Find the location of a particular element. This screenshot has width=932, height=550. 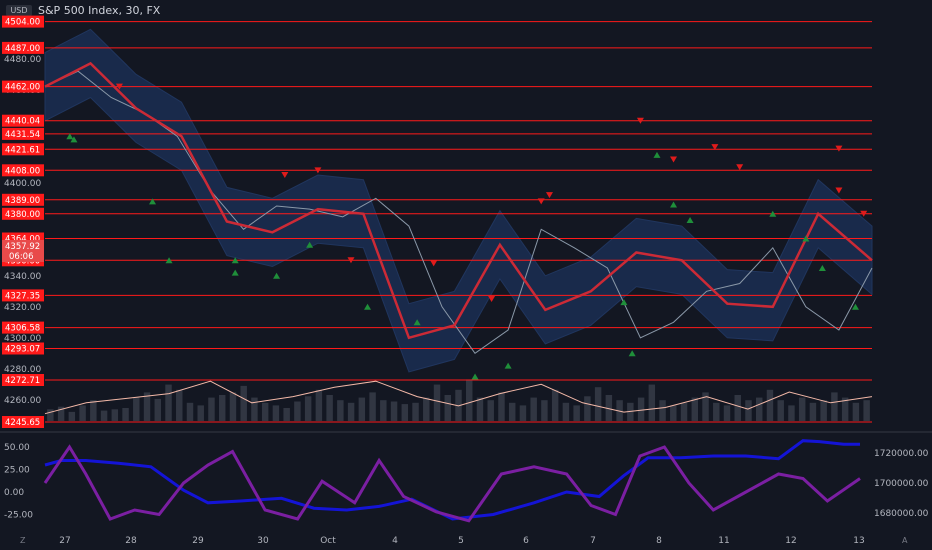

x-tick-label: 5 is located at coordinates (461, 541).